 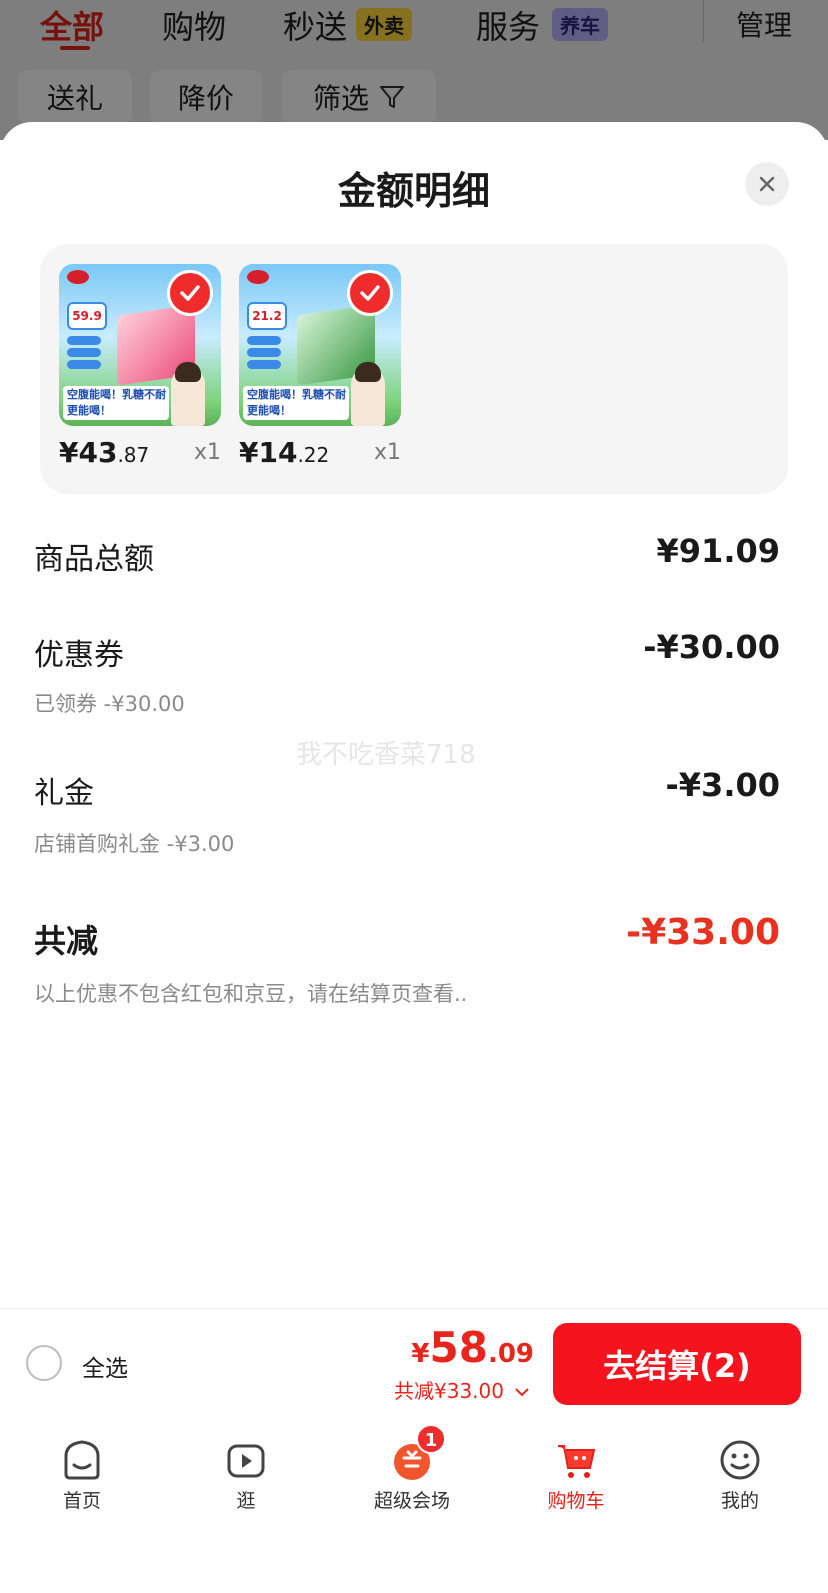 I want to click on product-price: ¥14.22, so click(x=284, y=452).